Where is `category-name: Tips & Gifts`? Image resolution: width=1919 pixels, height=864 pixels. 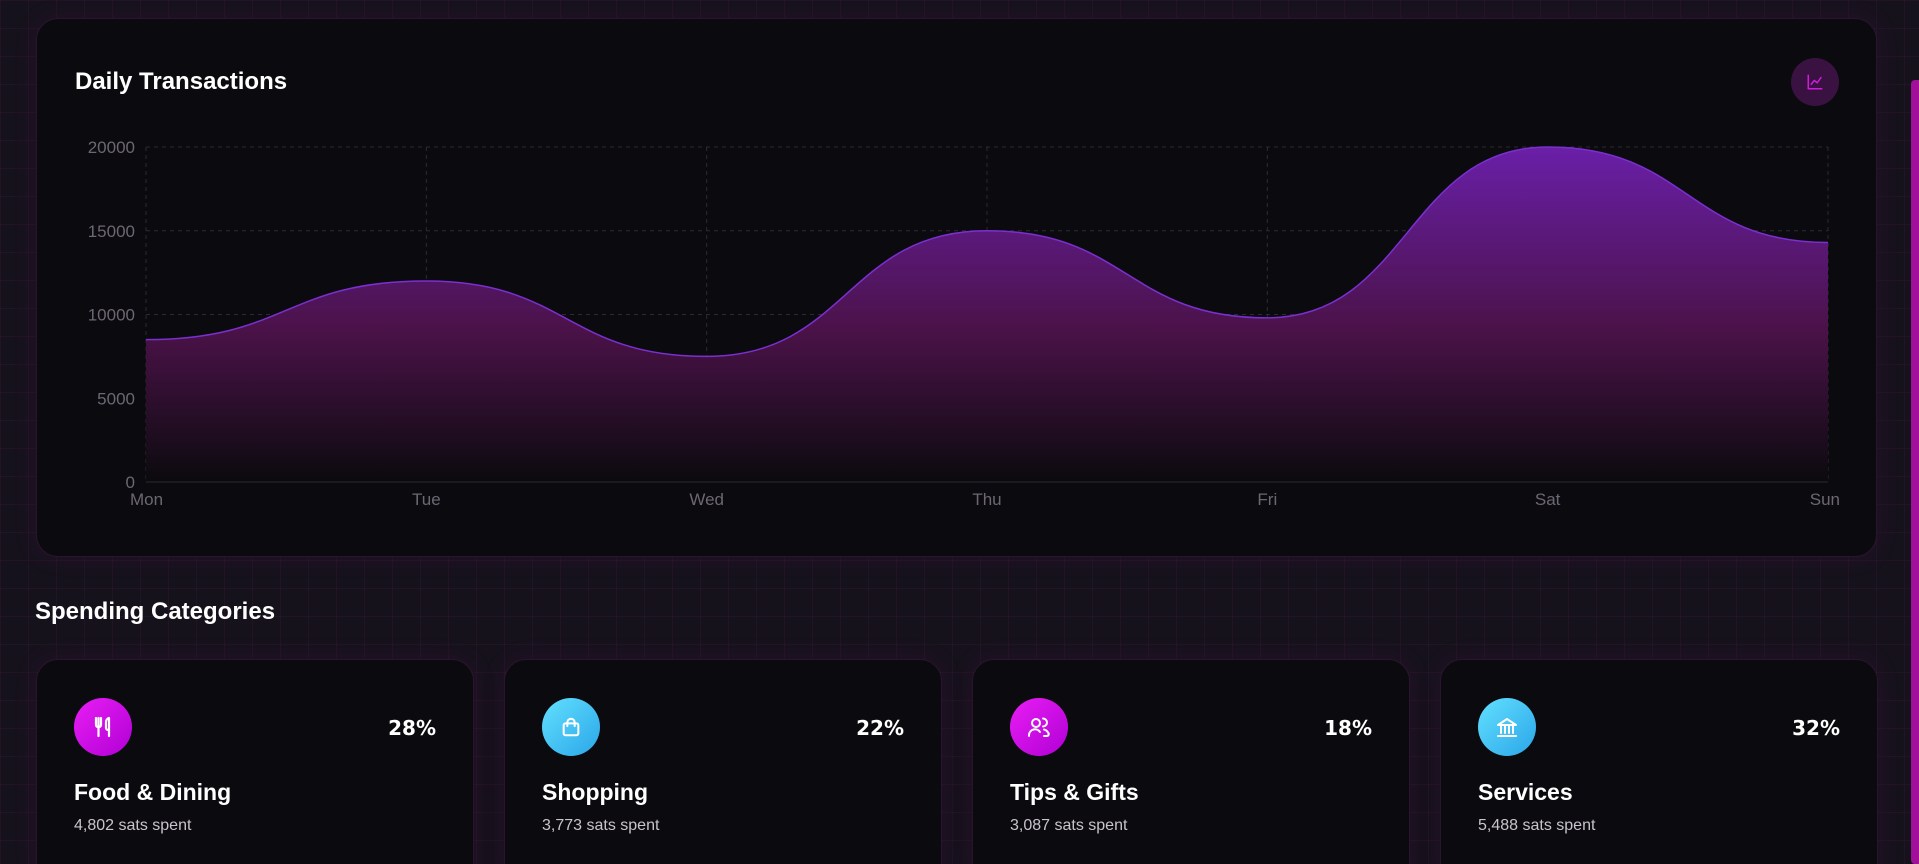 category-name: Tips & Gifts is located at coordinates (1074, 792).